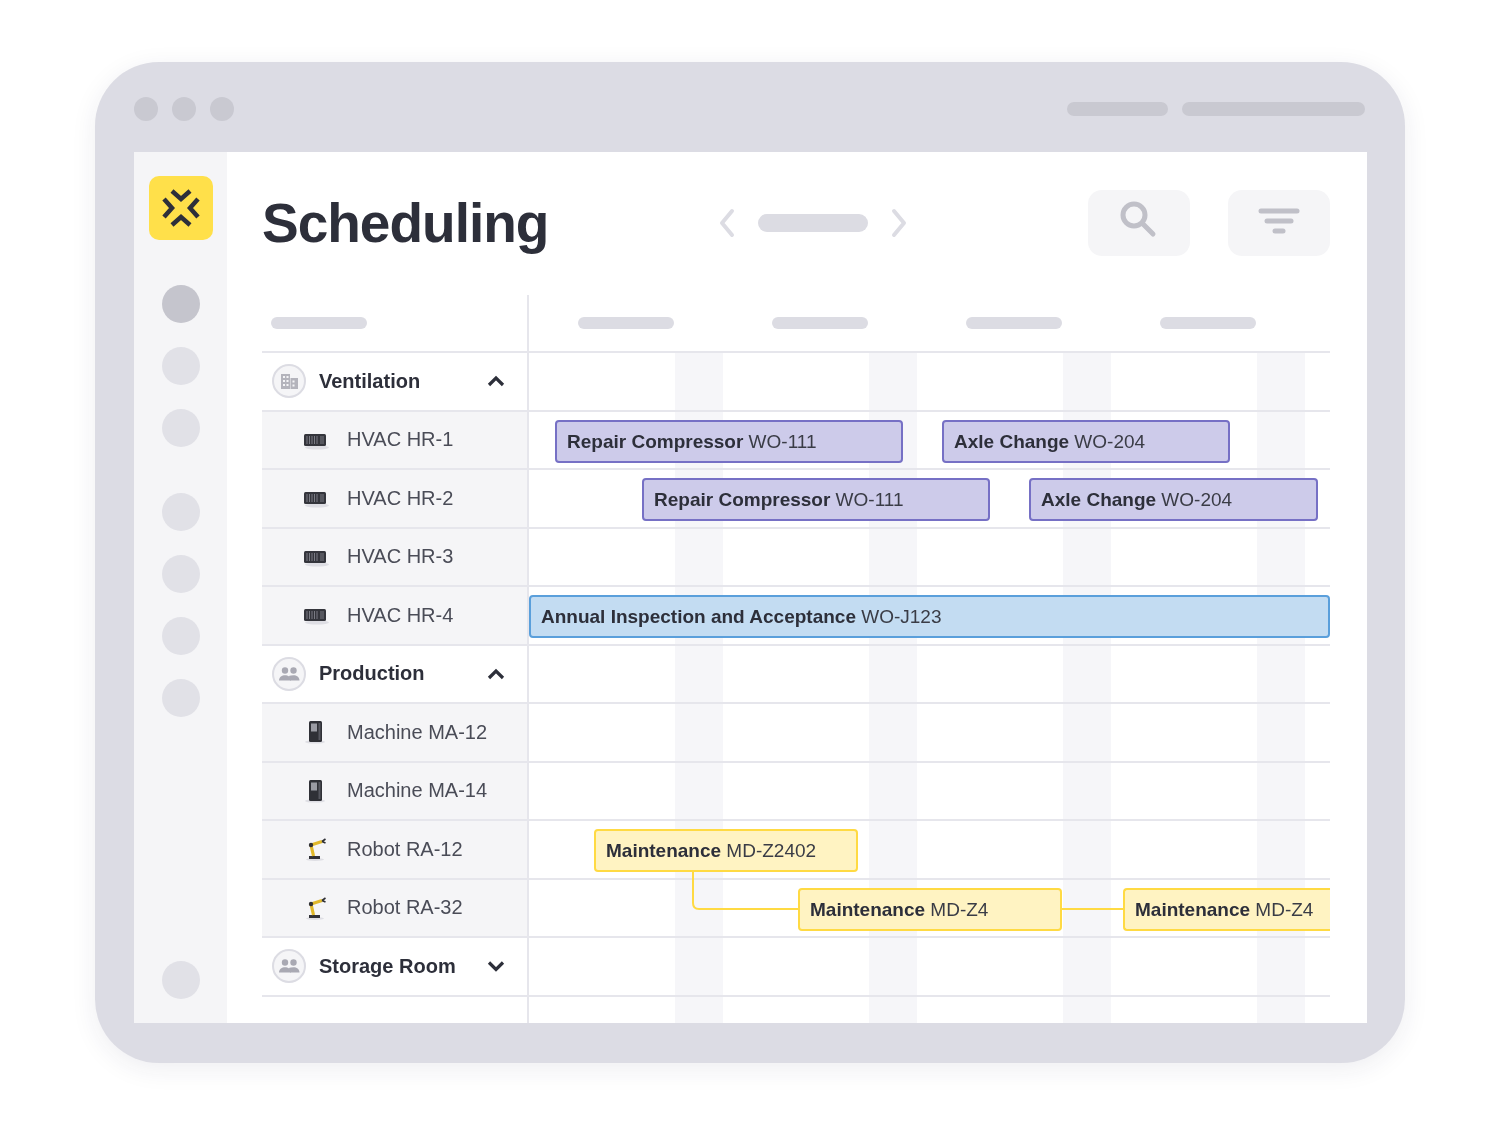 The width and height of the screenshot is (1500, 1125). Describe the element at coordinates (929, 616) in the screenshot. I see `task-bar: Annual Inspection and Acceptance WO-J123` at that location.